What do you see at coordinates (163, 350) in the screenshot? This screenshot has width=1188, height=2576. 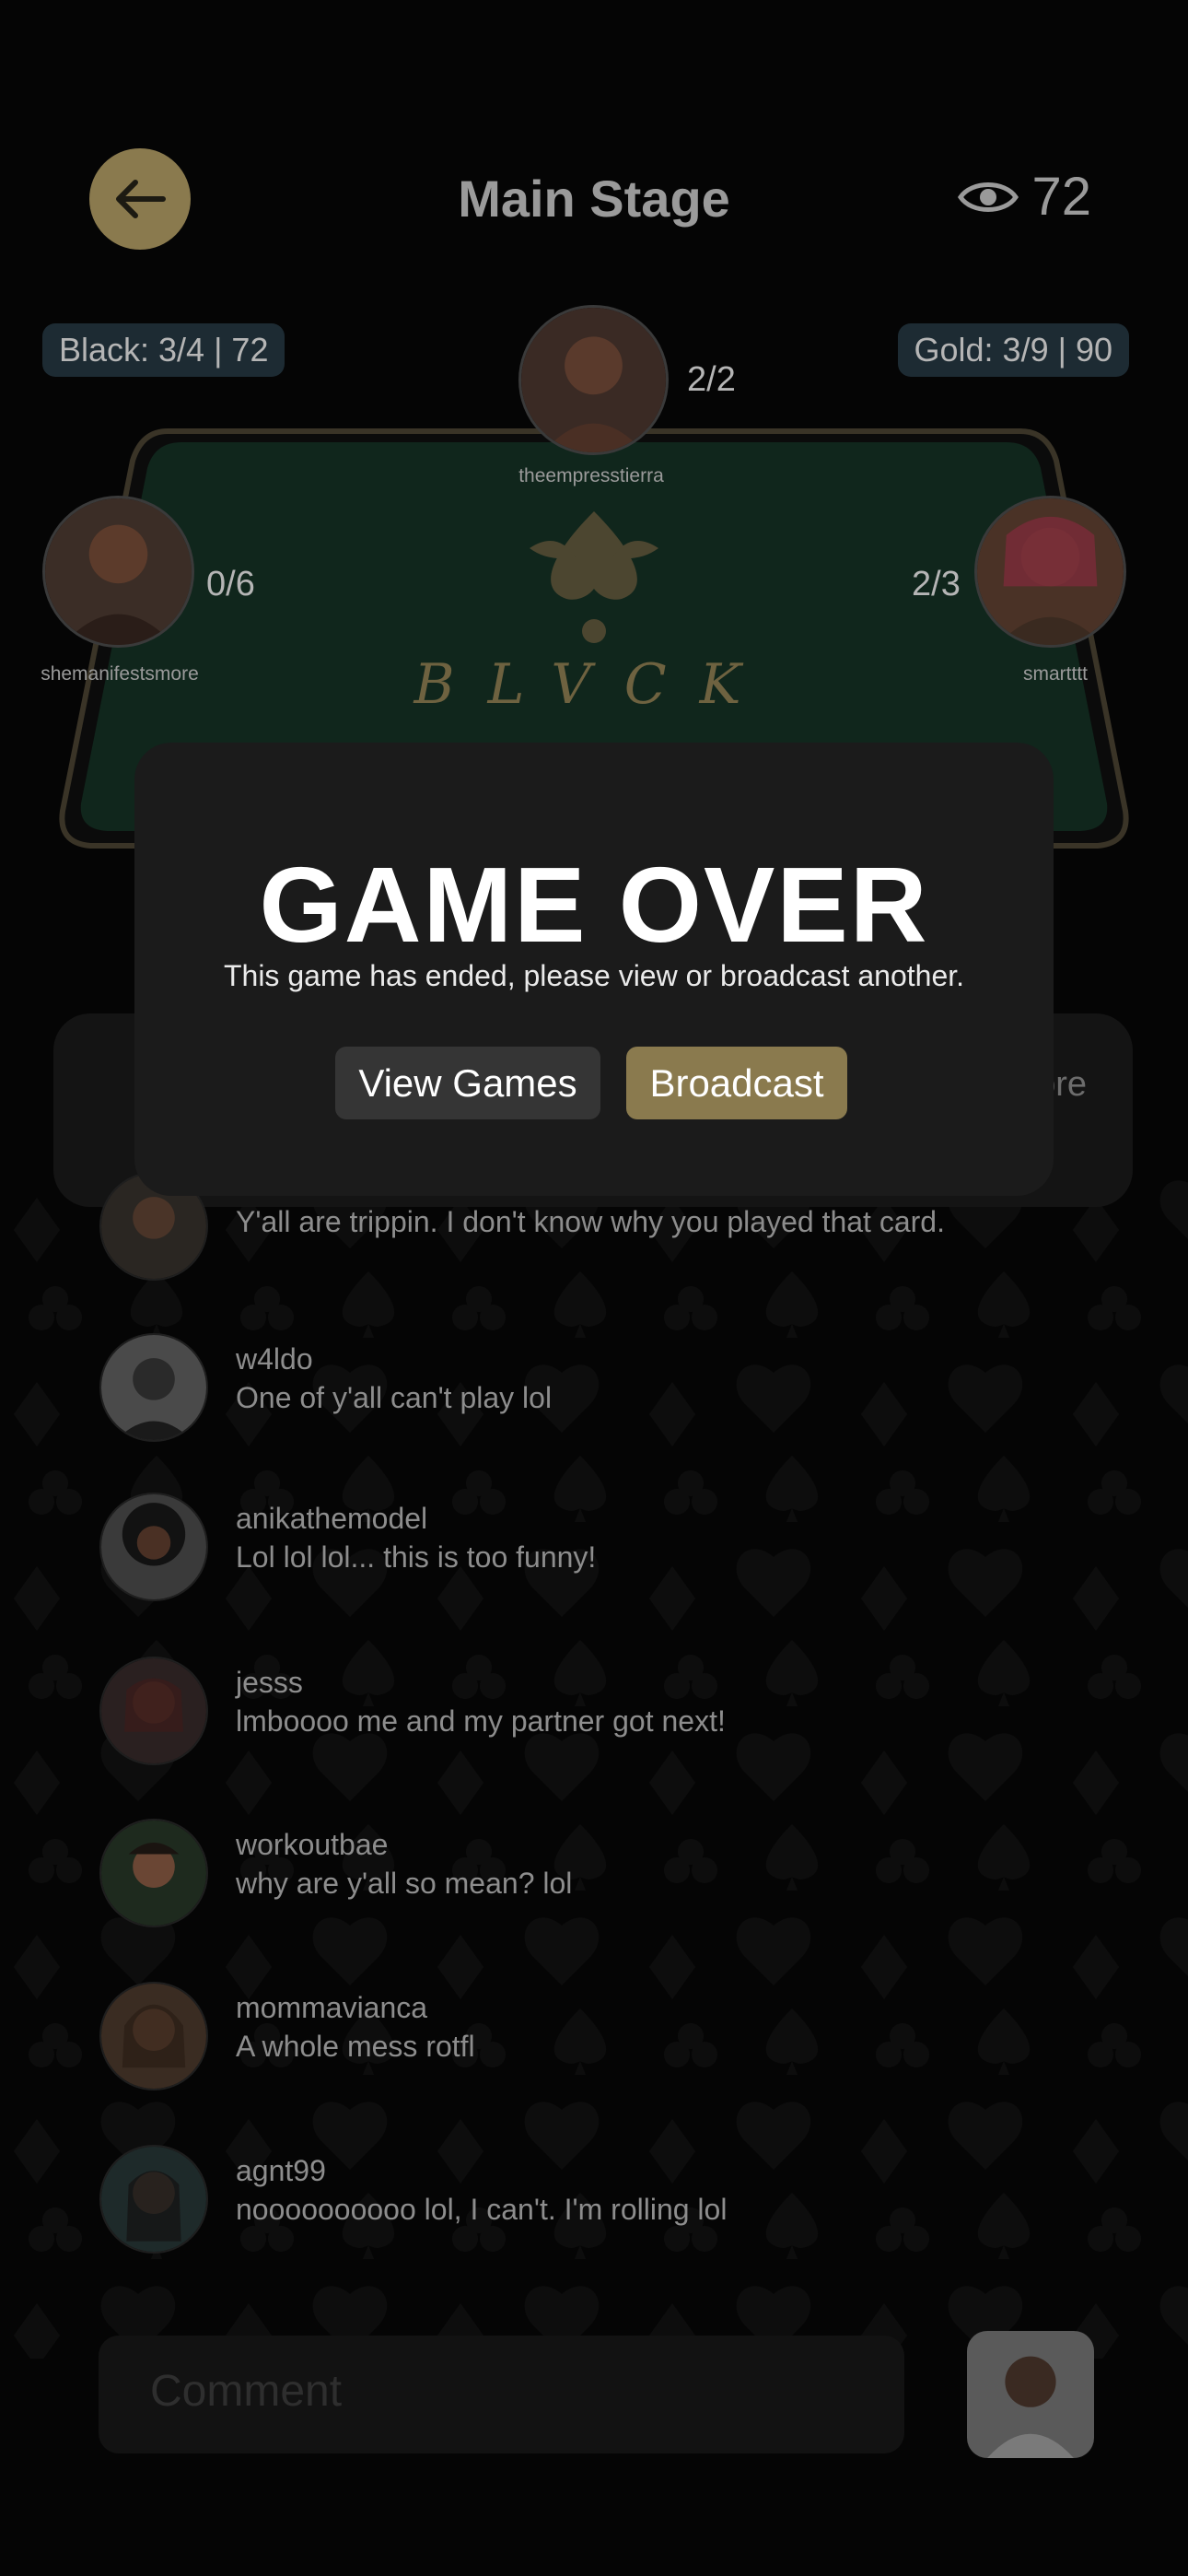 I see `team-black-badge: Black: 3/4 | 72` at bounding box center [163, 350].